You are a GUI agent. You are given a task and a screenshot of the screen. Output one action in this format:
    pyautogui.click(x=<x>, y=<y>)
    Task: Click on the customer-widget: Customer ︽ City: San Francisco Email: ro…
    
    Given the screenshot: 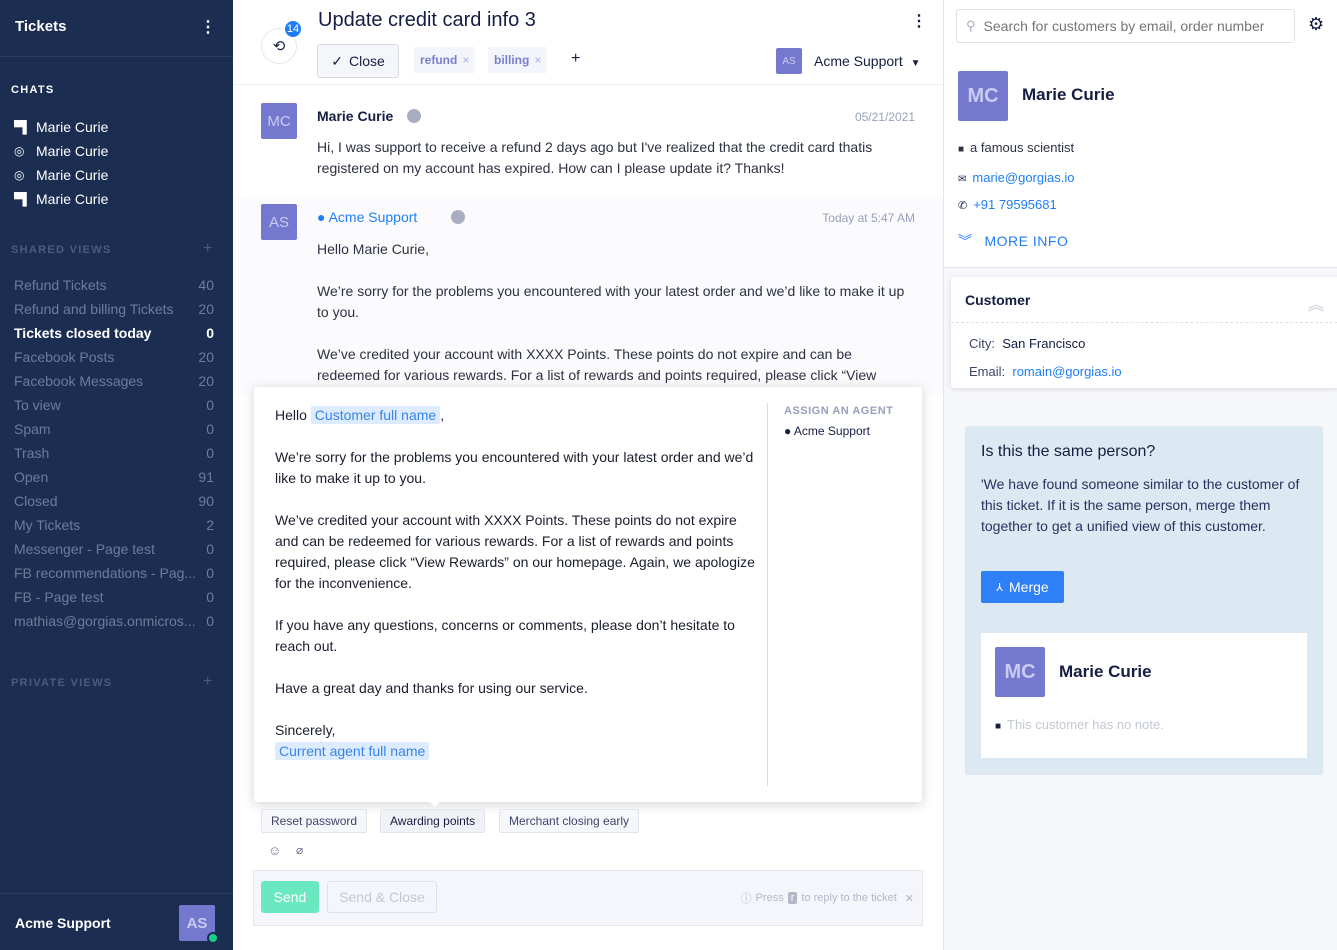 What is the action you would take?
    pyautogui.click(x=1144, y=332)
    